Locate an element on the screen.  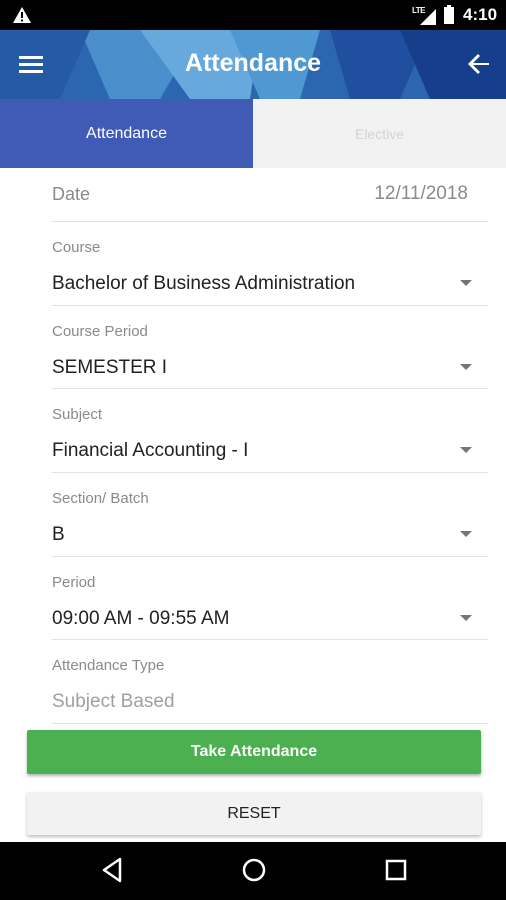
date-value: 12/11/2018 is located at coordinates (421, 194).